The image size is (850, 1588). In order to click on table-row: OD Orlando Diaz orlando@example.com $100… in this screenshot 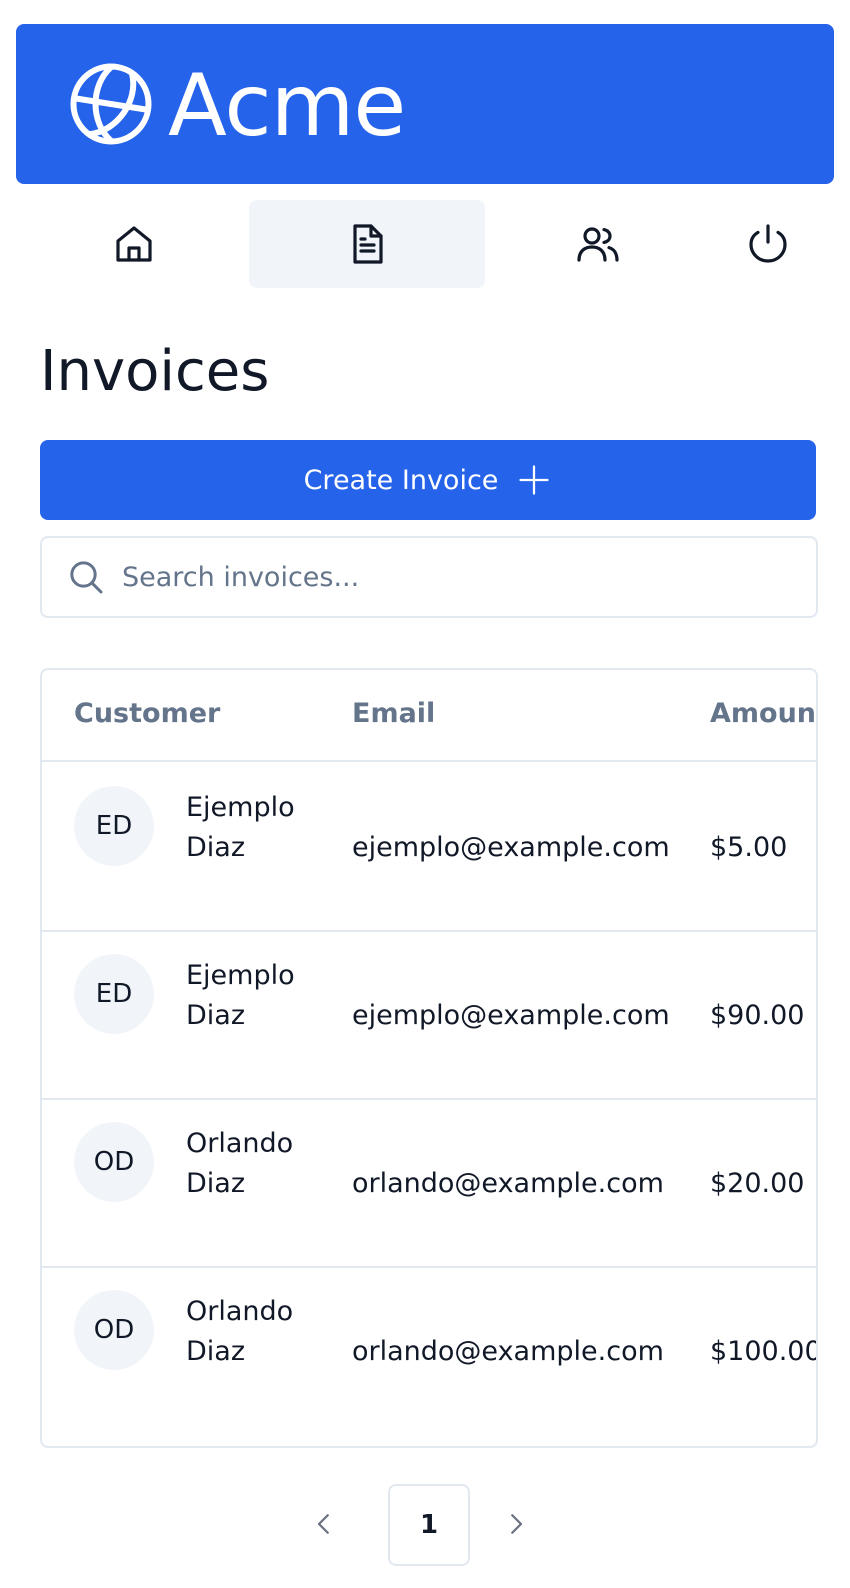, I will do `click(429, 1349)`.